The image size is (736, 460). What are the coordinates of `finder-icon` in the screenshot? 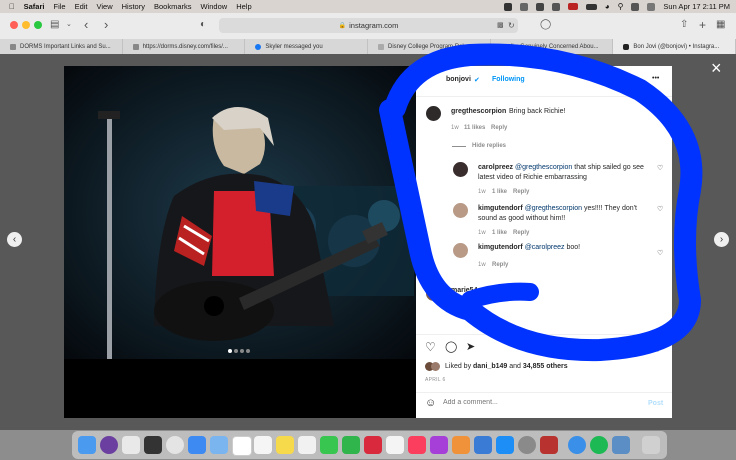 It's located at (87, 445).